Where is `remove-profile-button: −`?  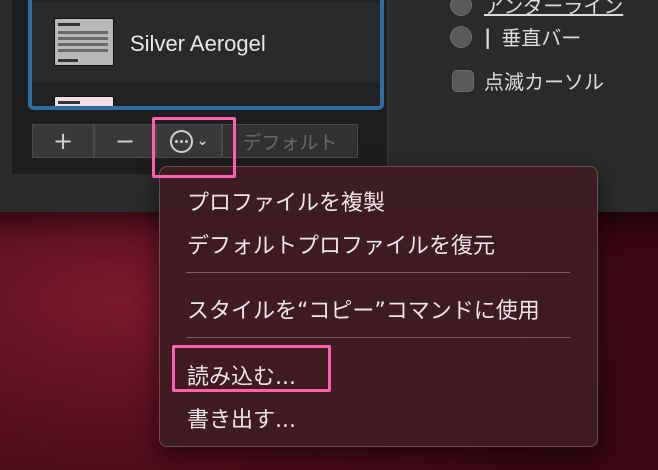 remove-profile-button: − is located at coordinates (125, 141).